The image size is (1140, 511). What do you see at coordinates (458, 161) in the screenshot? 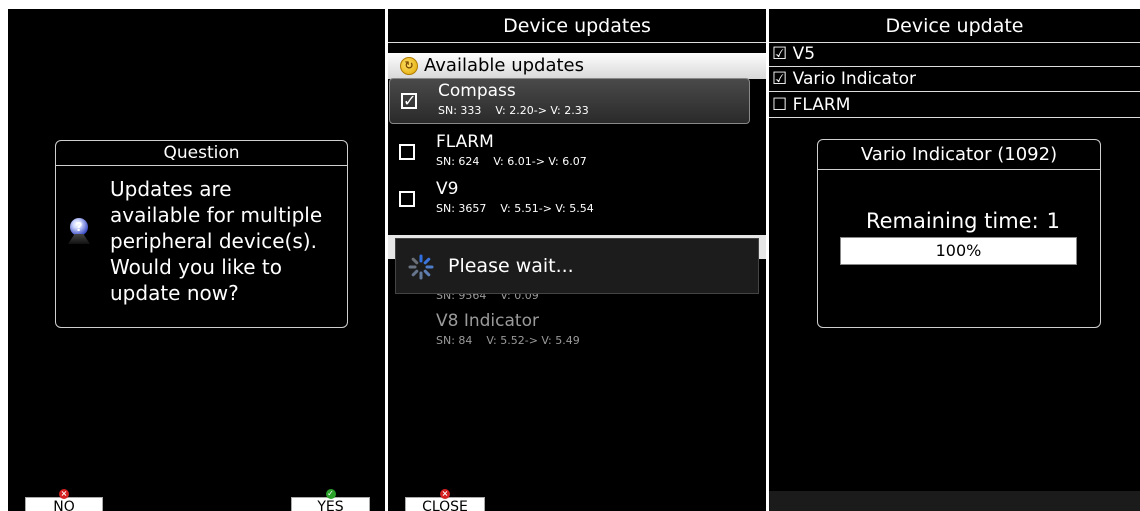
I see `device-sn: SN: 624` at bounding box center [458, 161].